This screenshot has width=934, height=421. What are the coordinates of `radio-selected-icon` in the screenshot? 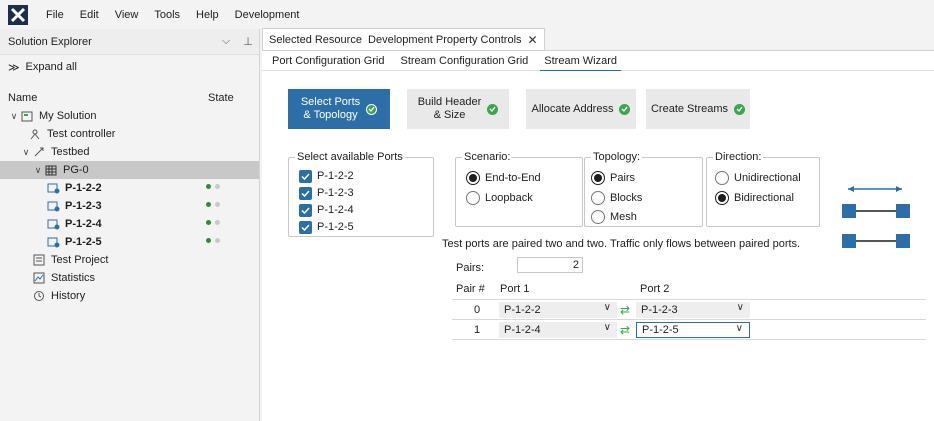 It's located at (598, 178).